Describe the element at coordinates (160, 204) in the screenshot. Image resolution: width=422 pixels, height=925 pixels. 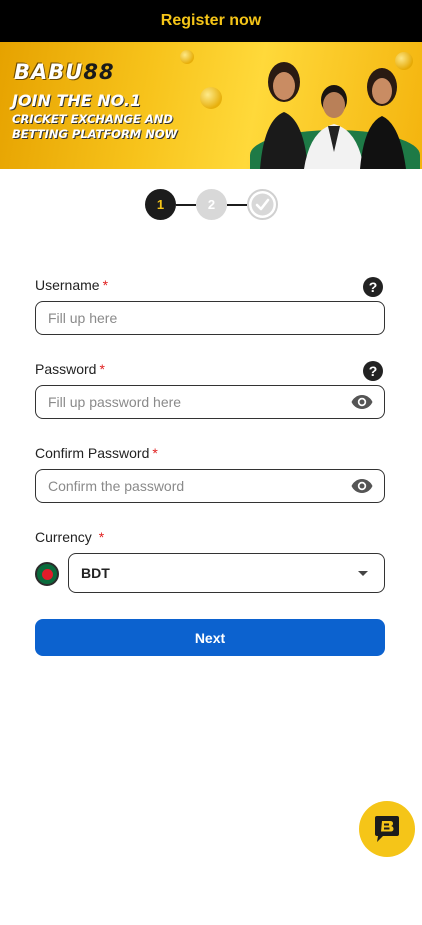
I see `step-1-indicator: 1` at that location.